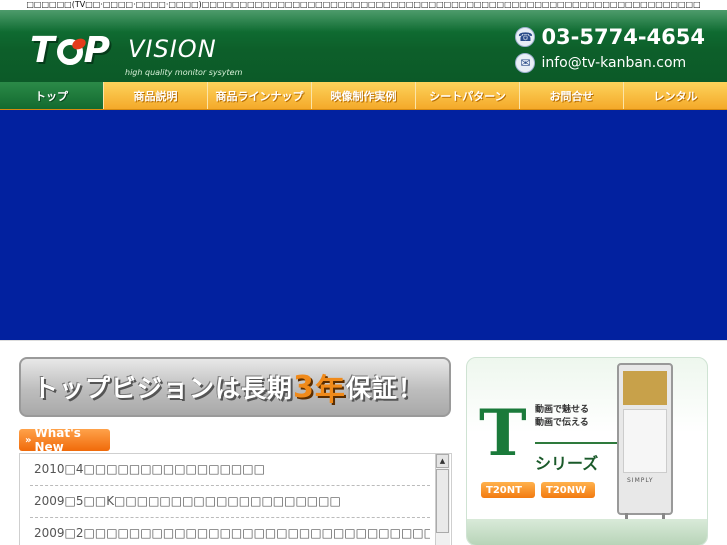 This screenshot has width=727, height=545. Describe the element at coordinates (304, 387) in the screenshot. I see `guarantee-years-number: 3` at that location.